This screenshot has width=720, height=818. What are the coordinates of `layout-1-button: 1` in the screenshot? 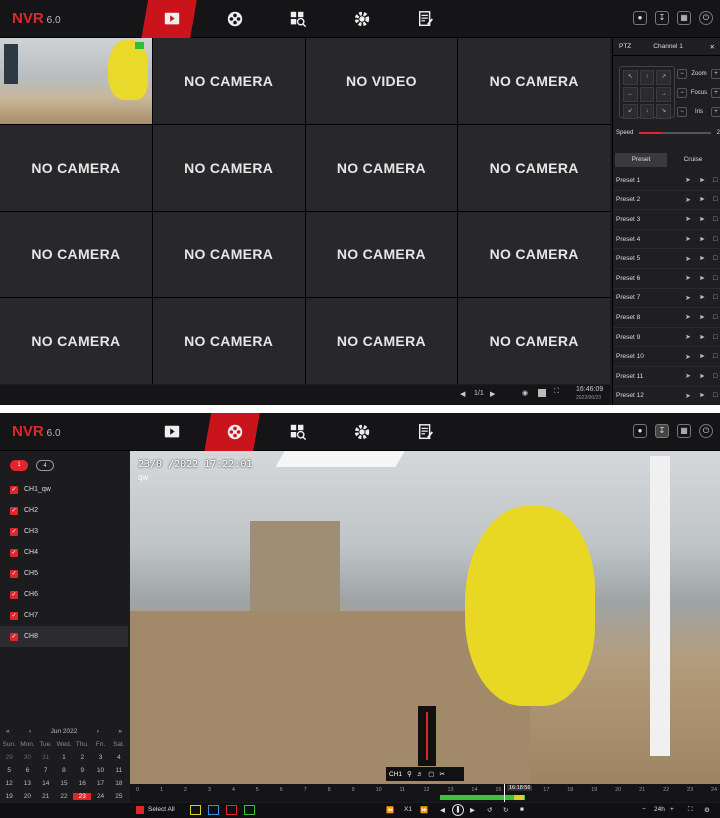 It's located at (19, 465).